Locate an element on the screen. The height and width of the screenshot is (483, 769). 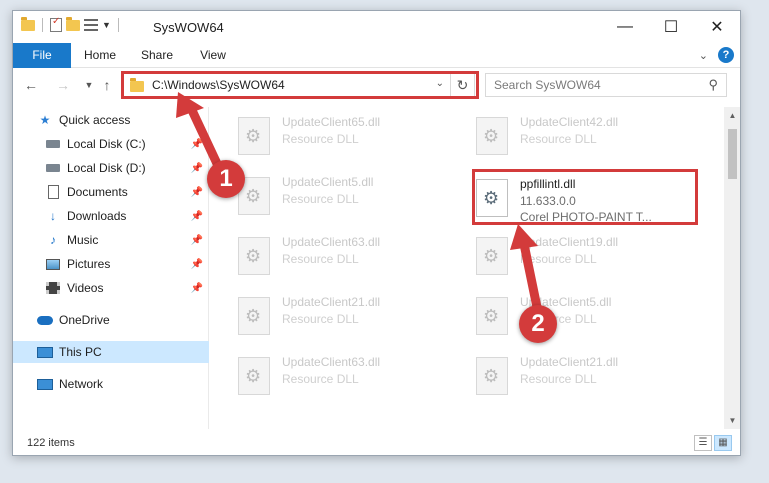
item-count: 122 items is located at coordinates (51, 443).